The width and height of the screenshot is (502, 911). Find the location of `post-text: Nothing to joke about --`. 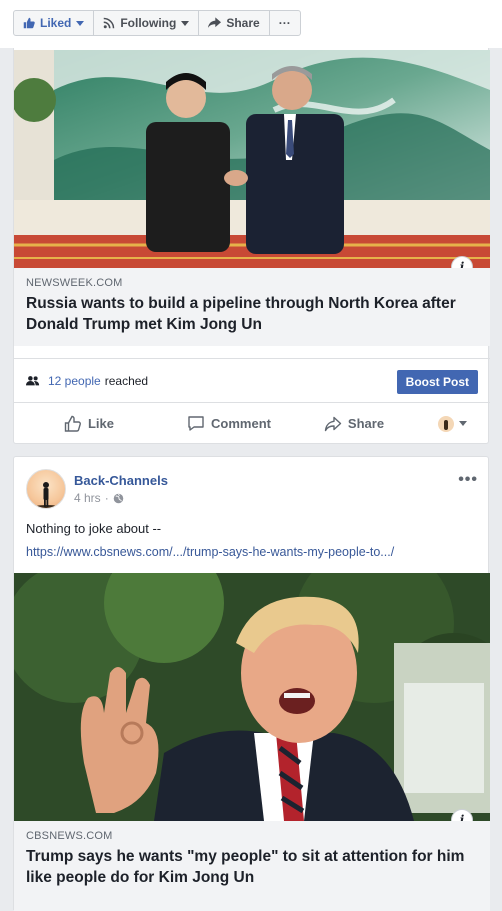

post-text: Nothing to joke about -- is located at coordinates (94, 528).